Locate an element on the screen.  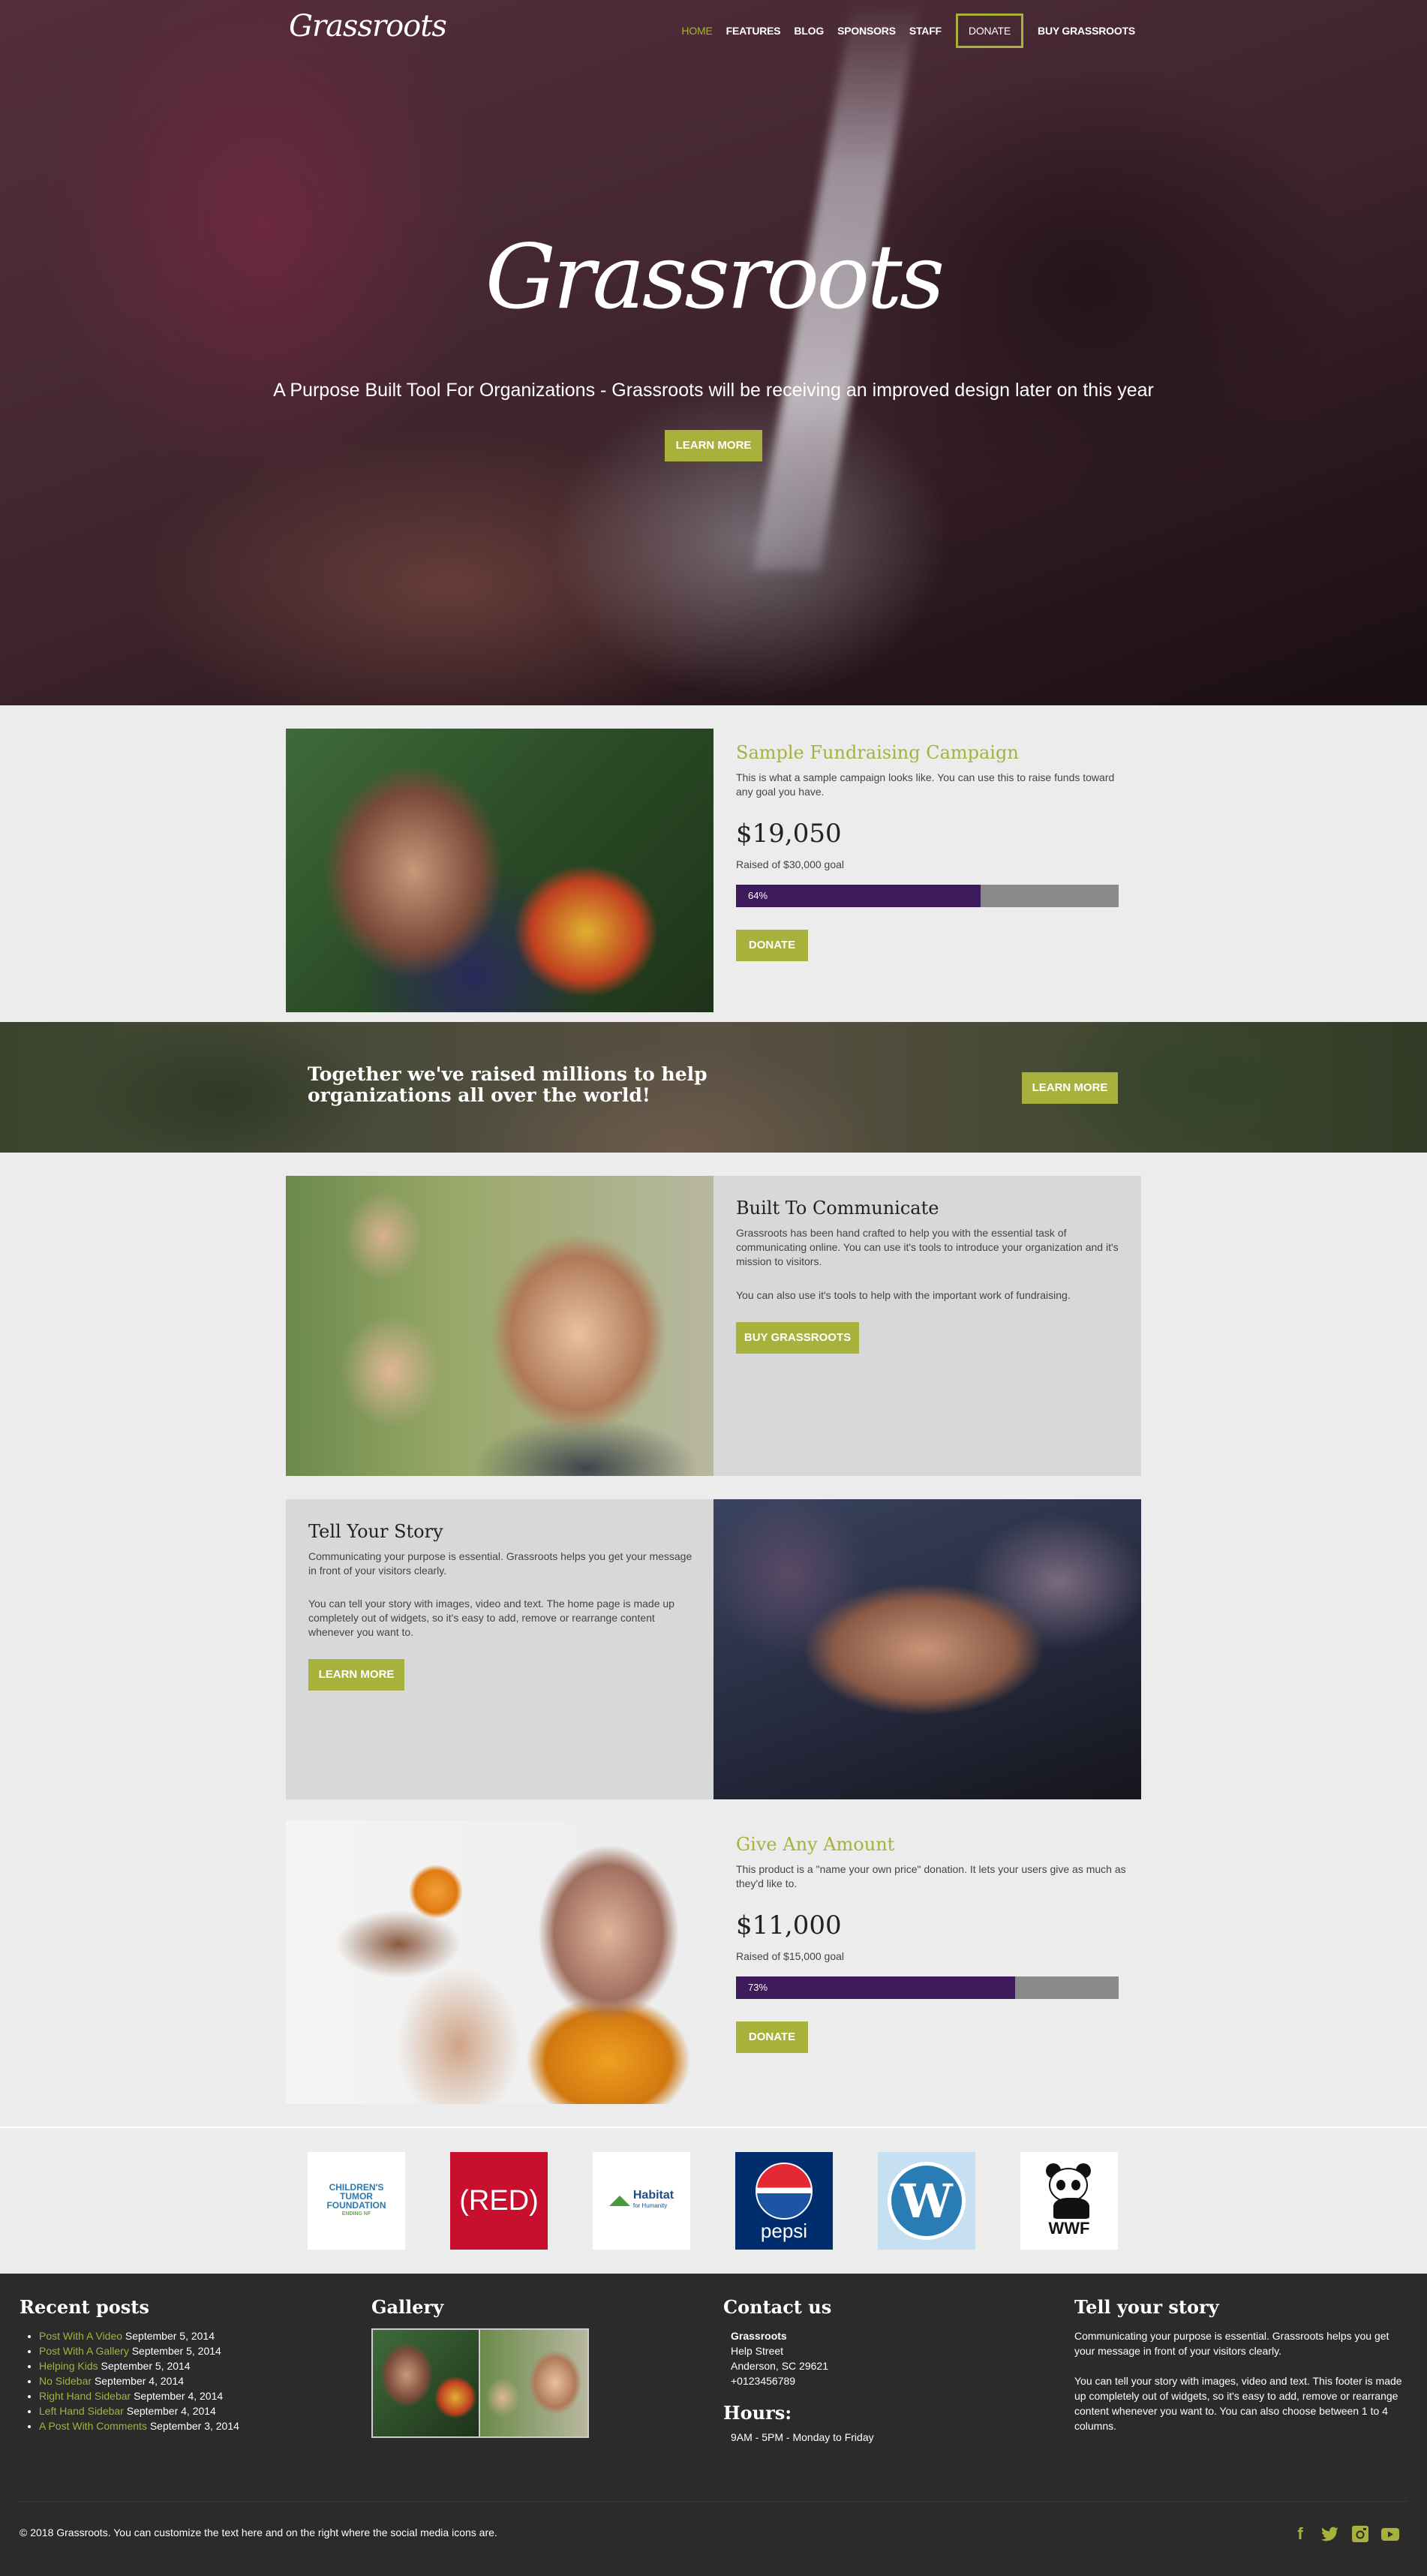
nav-staff: STAFF is located at coordinates (925, 31).